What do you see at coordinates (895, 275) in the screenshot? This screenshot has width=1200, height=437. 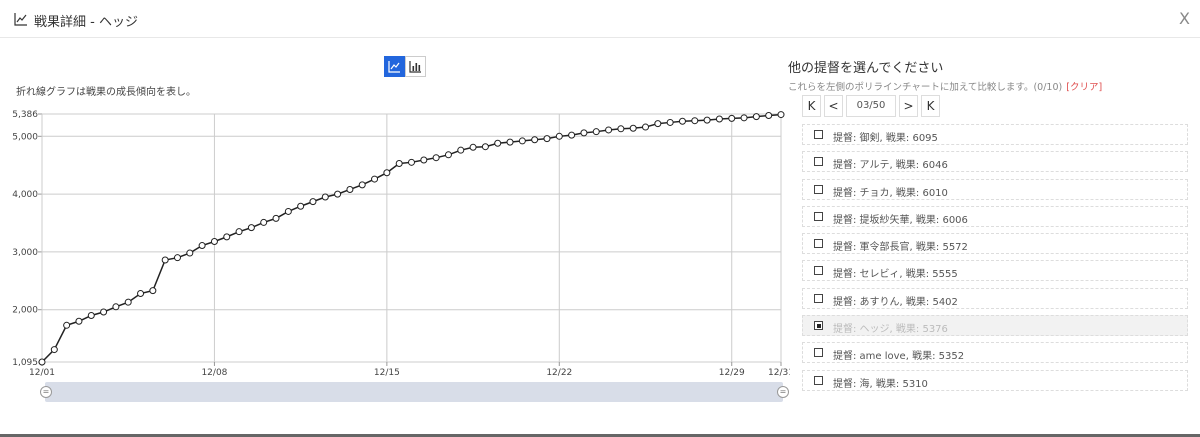 I see `admiral-label: 提督: セレビィ, 戦果: 5555` at bounding box center [895, 275].